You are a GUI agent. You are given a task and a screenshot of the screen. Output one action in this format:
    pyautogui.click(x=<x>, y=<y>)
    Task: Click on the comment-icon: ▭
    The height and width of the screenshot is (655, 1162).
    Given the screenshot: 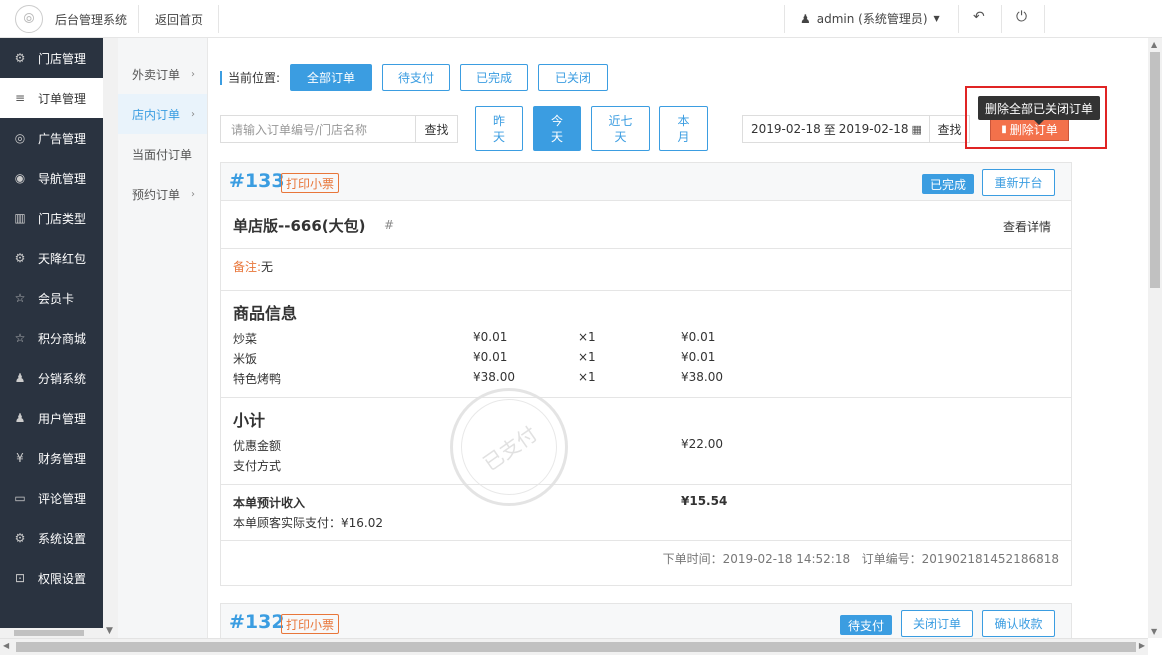 What is the action you would take?
    pyautogui.click(x=20, y=498)
    